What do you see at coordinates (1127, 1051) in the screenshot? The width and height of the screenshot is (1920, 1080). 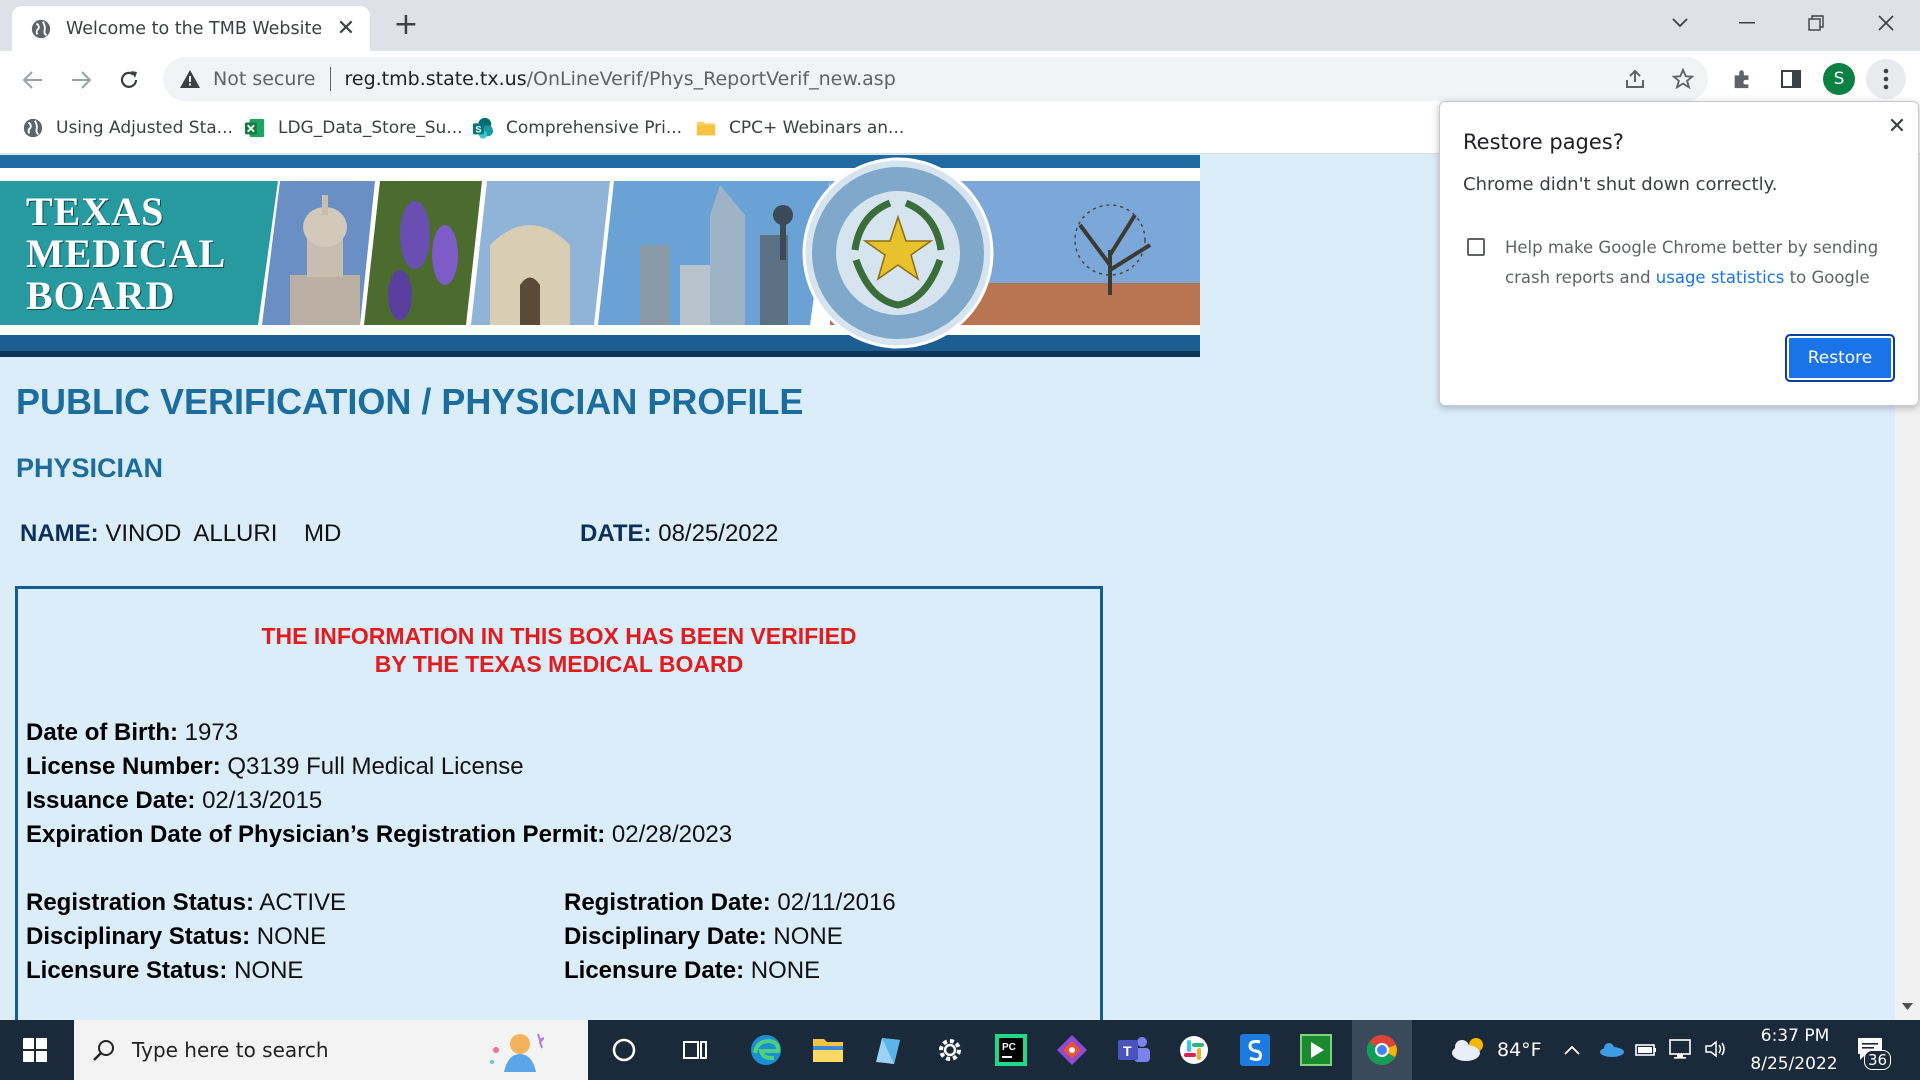 I see `svg-text: T` at bounding box center [1127, 1051].